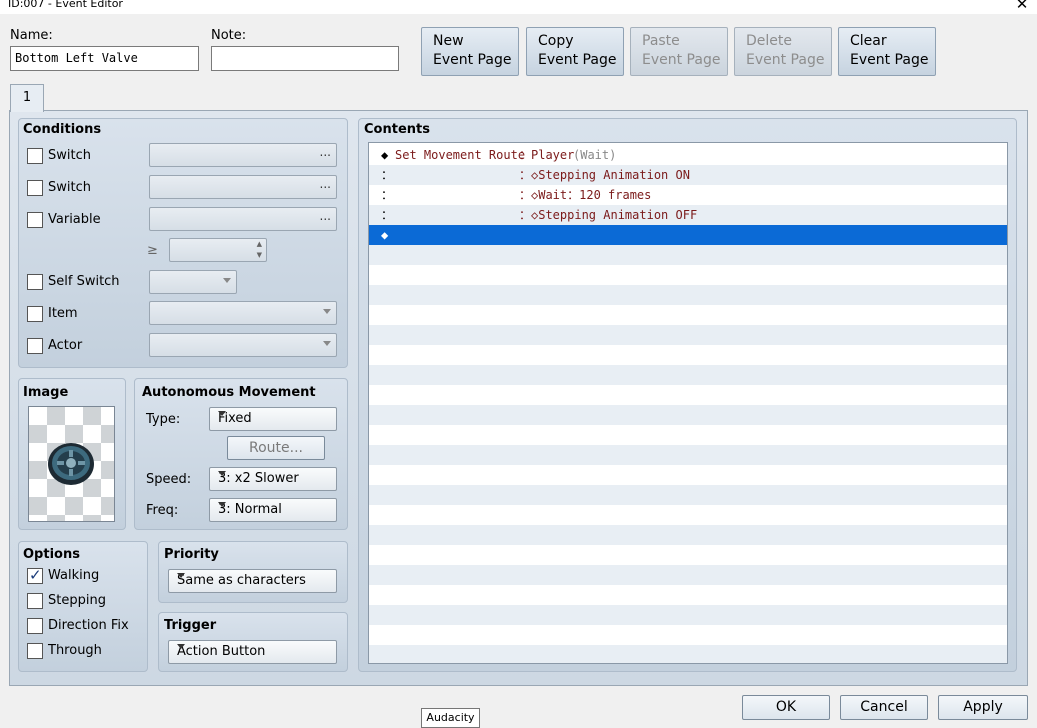  What do you see at coordinates (273, 419) in the screenshot?
I see `movement-type-select: Fixed` at bounding box center [273, 419].